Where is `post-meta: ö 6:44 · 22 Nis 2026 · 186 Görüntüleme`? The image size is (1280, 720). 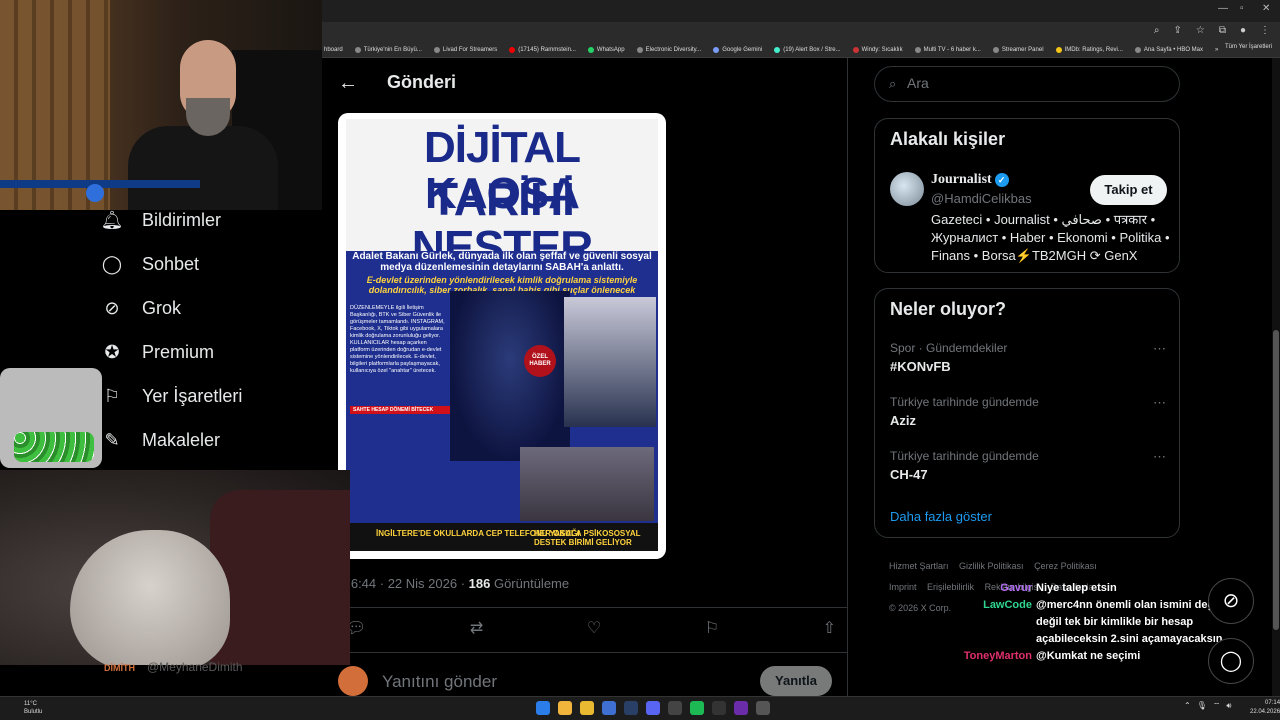 post-meta: ö 6:44 · 22 Nis 2026 · 186 Görüntüleme is located at coordinates (454, 583).